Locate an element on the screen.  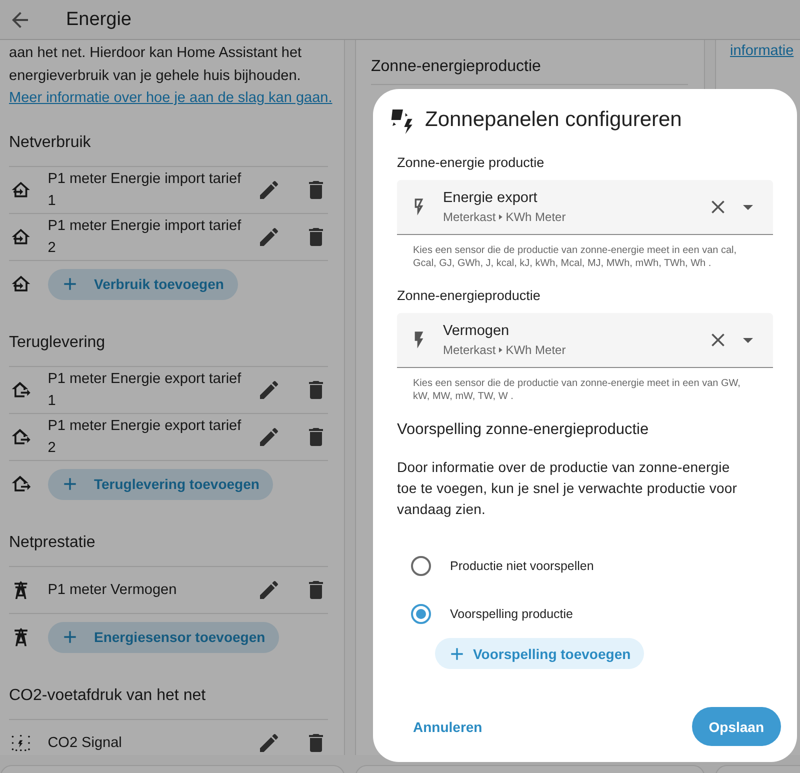
sensor-name: P1 meter Energie import tarief 2 is located at coordinates (145, 237).